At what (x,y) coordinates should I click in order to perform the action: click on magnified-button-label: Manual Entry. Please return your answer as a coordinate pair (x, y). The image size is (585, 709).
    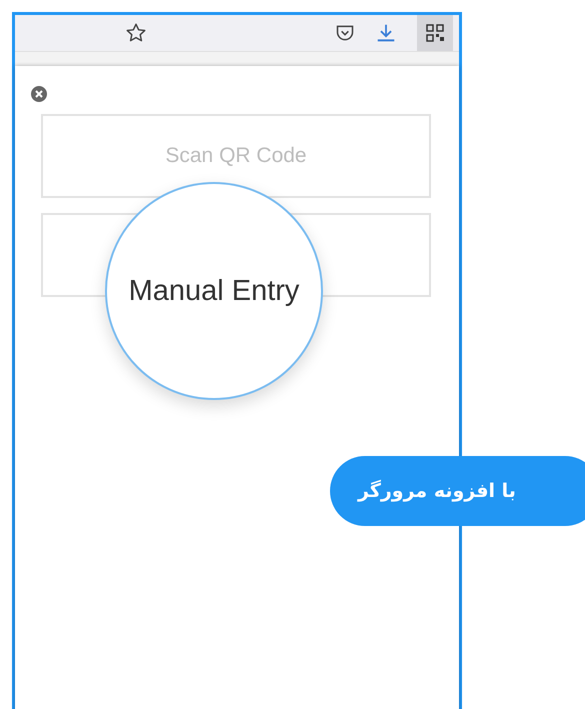
    Looking at the image, I should click on (214, 291).